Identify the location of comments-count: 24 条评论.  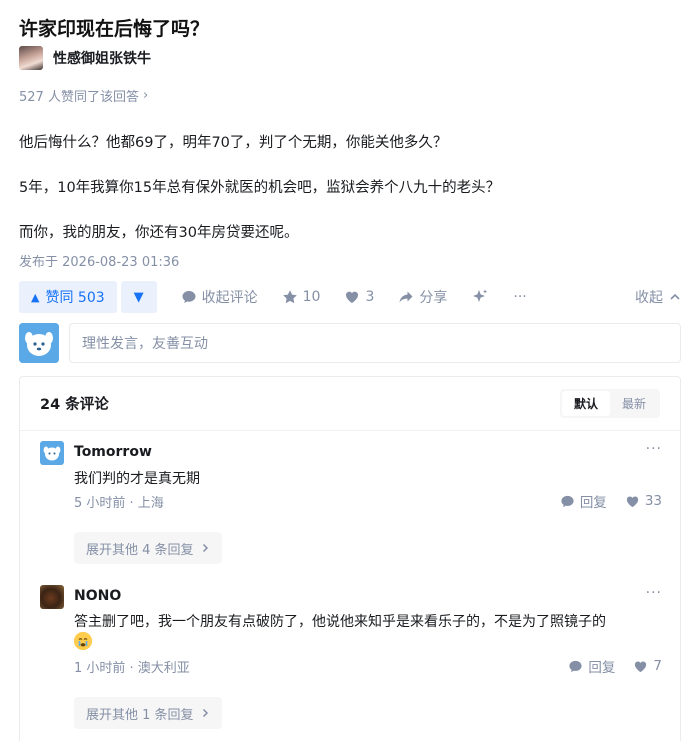
(74, 405).